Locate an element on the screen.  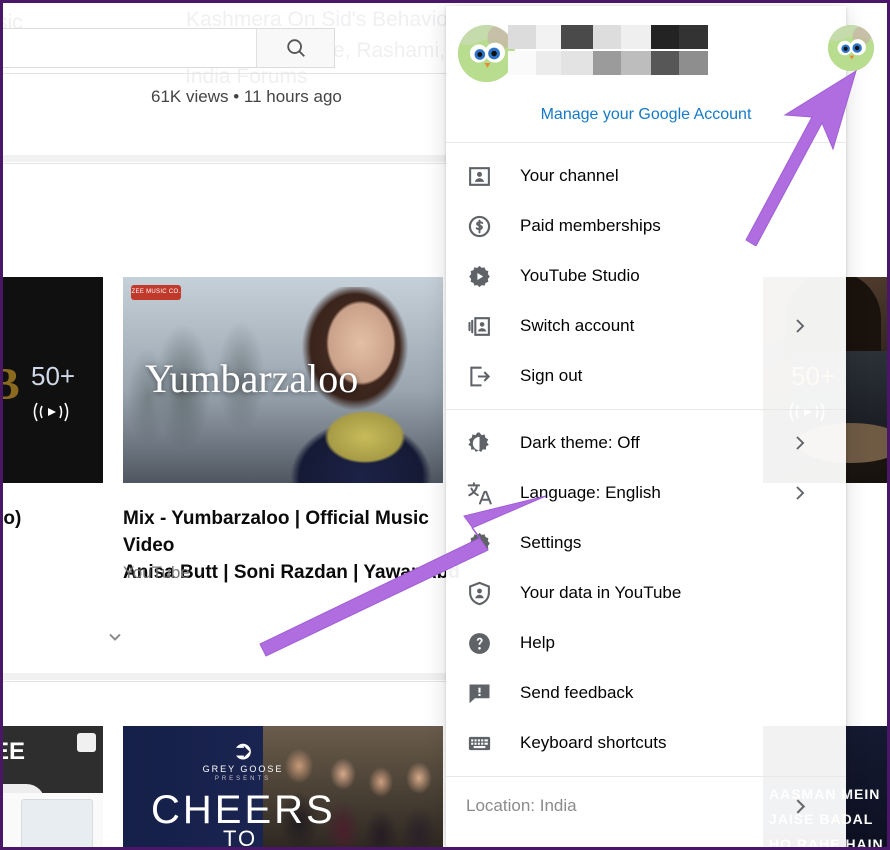
dollar-circle-icon is located at coordinates (479, 226).